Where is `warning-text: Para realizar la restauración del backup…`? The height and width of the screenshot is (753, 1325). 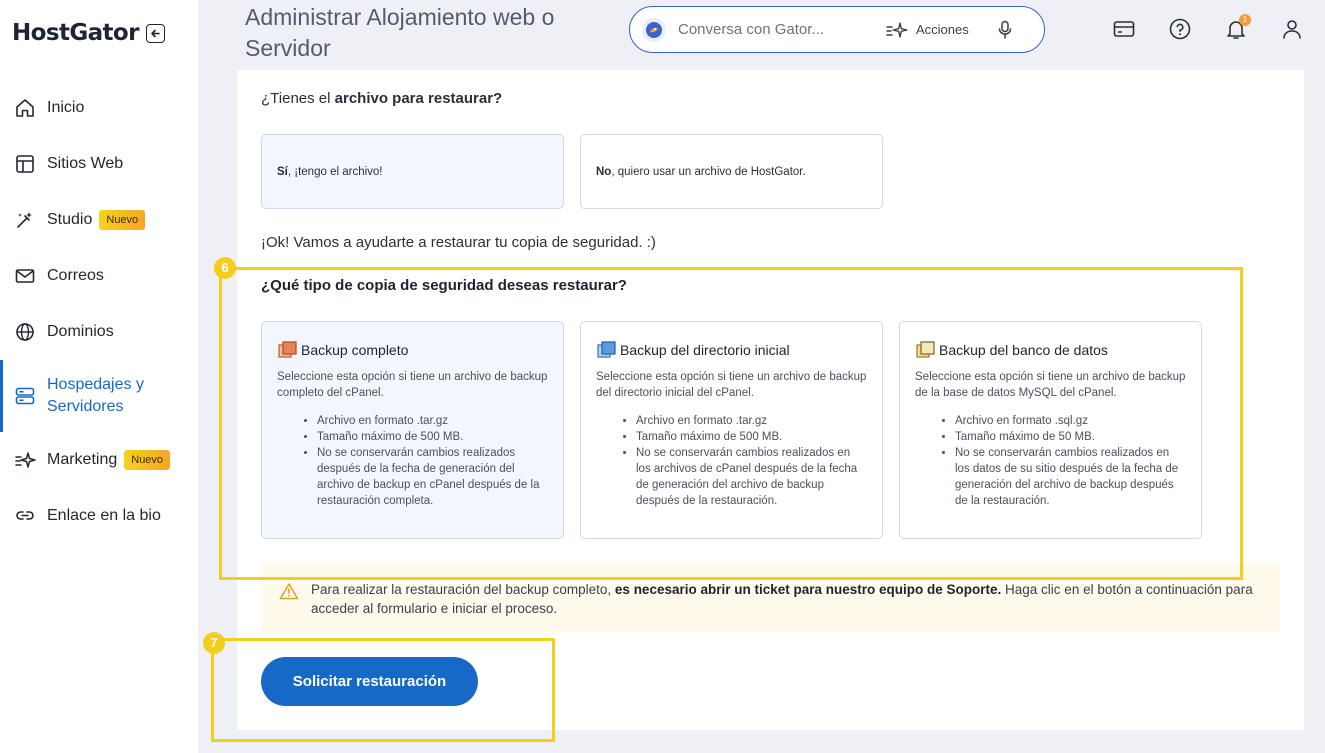 warning-text: Para realizar la restauración del backup… is located at coordinates (782, 599).